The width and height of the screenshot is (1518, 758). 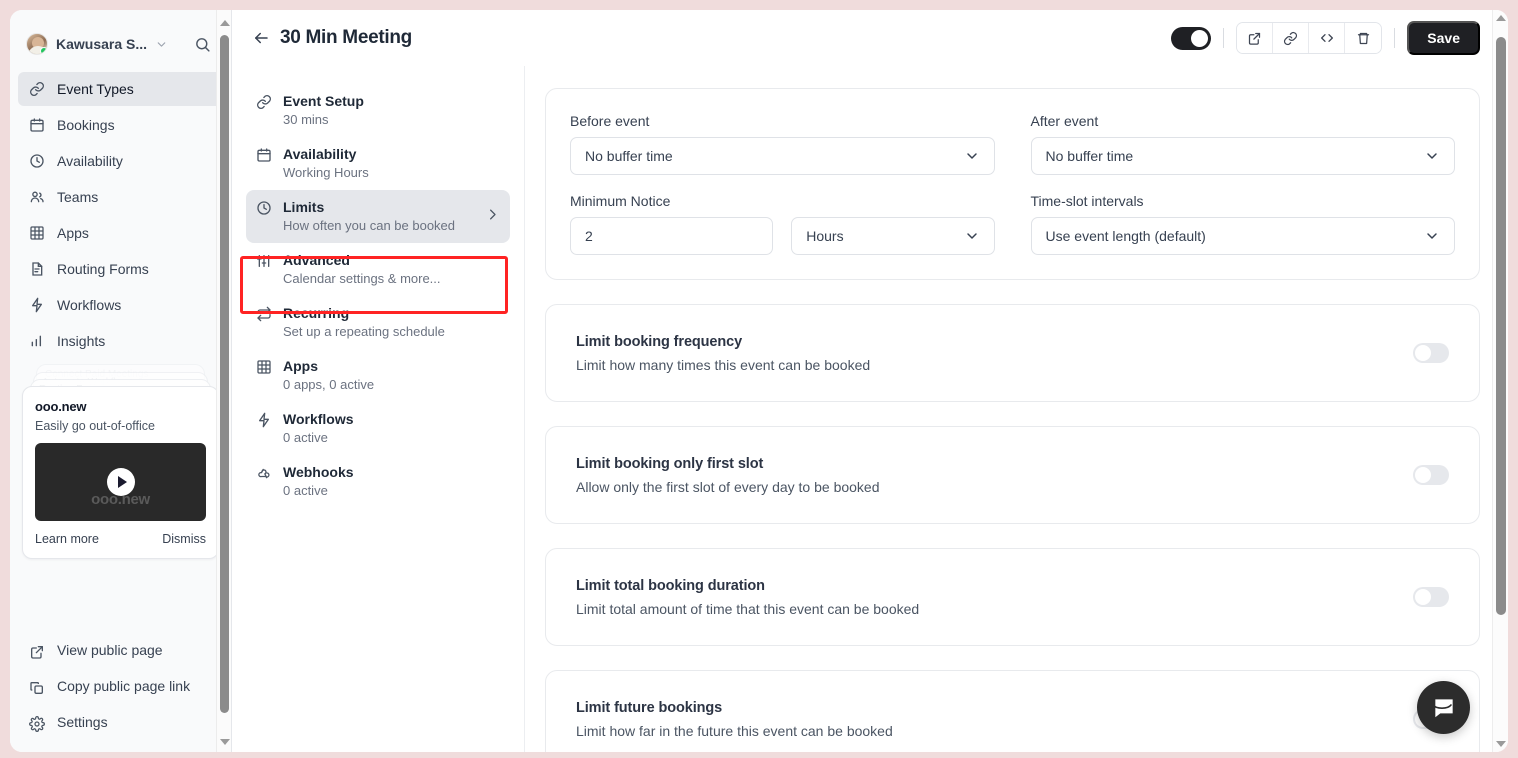 I want to click on after-event-select: No buffer time, so click(x=1242, y=156).